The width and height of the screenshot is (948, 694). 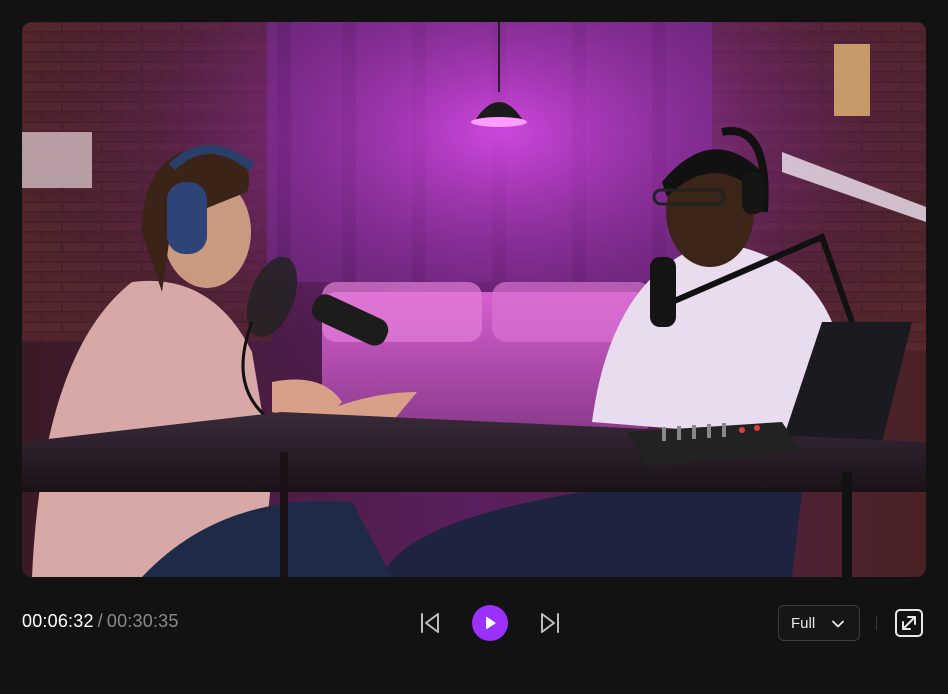 I want to click on quality-selected-value: Full, so click(x=803, y=623).